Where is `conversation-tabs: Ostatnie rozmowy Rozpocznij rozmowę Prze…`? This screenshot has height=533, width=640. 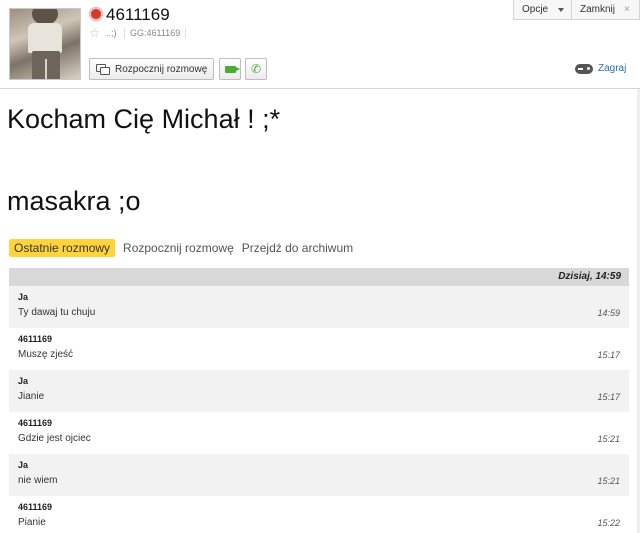 conversation-tabs: Ostatnie rozmowy Rozpocznij rozmowę Prze… is located at coordinates (185, 248).